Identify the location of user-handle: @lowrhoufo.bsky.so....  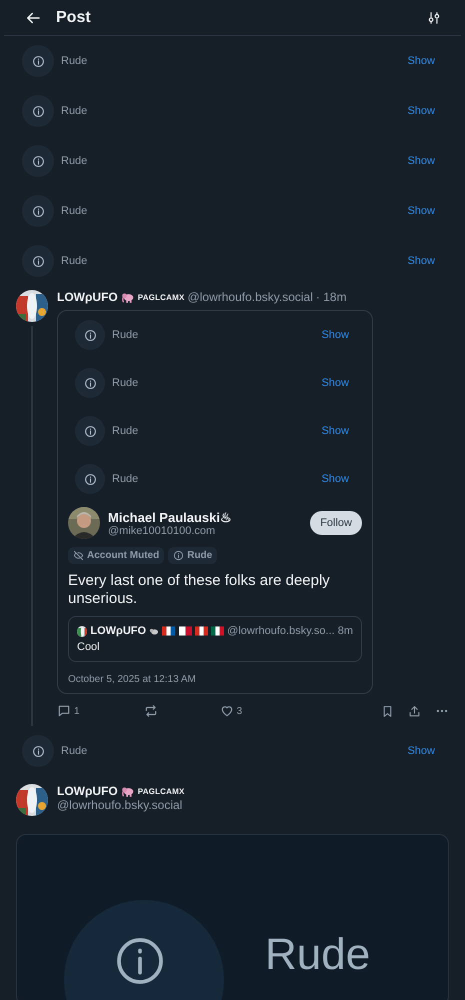
(281, 631).